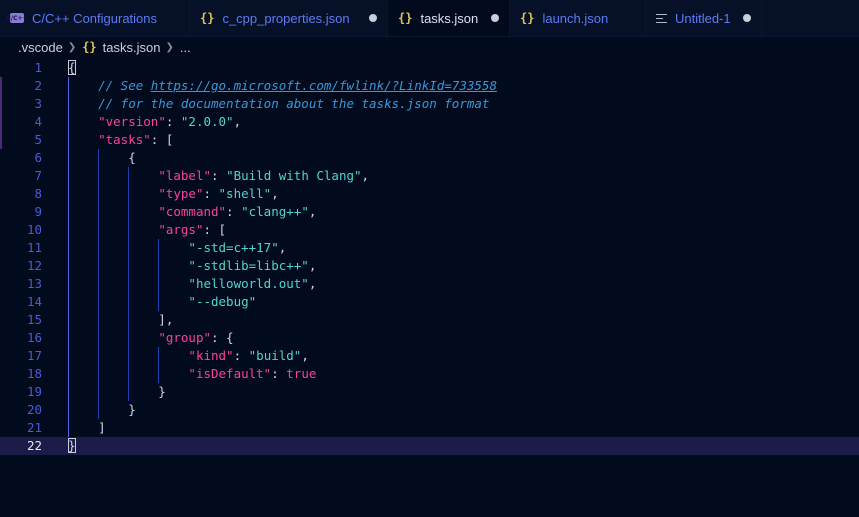 This screenshot has height=517, width=859. I want to click on tab-untitled-1: Untitled-1, so click(704, 18).